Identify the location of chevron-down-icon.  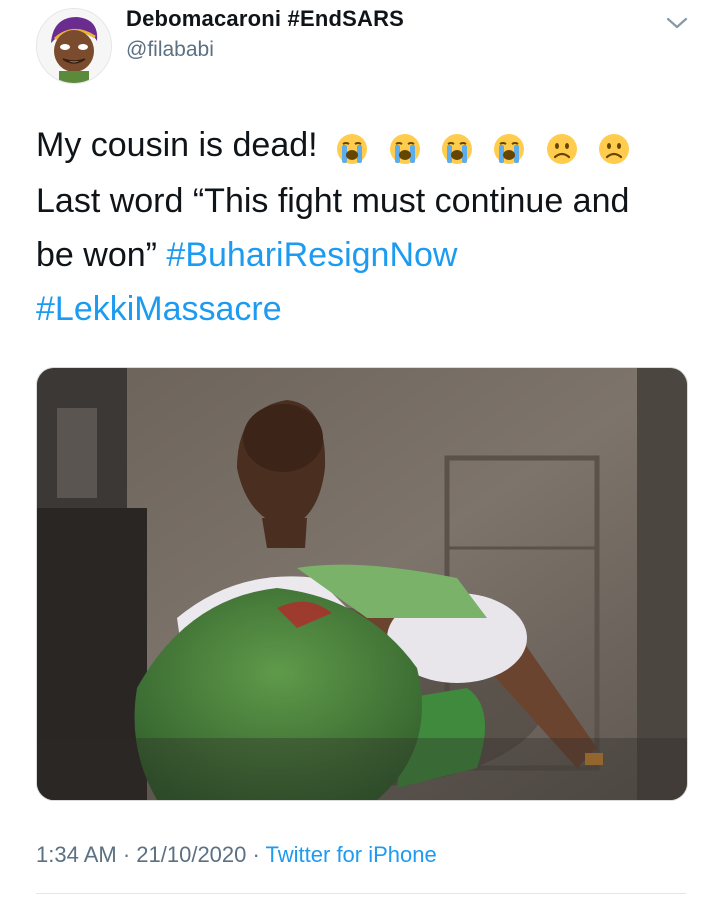
(677, 23).